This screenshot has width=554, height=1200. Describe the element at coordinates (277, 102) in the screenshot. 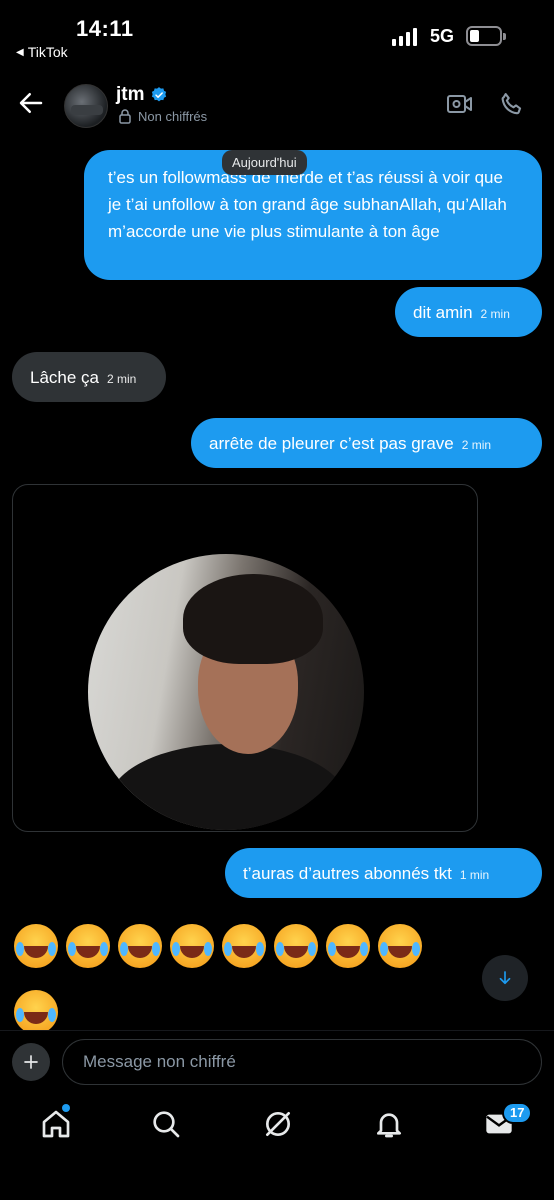

I see `conversation-header: jtm Non chiffrés` at that location.